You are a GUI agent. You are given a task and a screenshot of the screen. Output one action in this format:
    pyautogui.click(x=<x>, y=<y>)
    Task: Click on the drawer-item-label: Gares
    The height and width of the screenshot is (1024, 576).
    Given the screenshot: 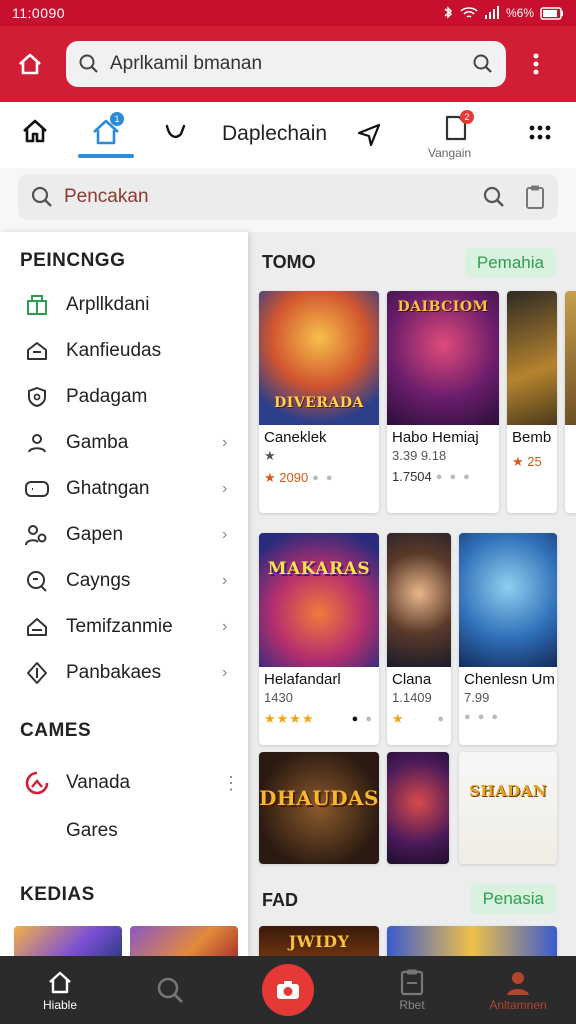 What is the action you would take?
    pyautogui.click(x=92, y=830)
    